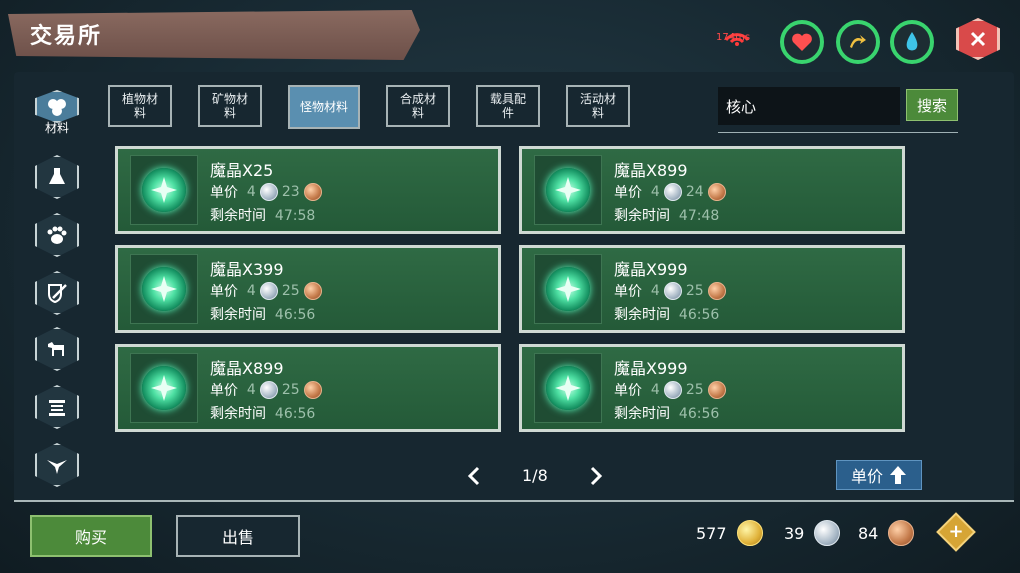 Image resolution: width=1020 pixels, height=573 pixels. Describe the element at coordinates (57, 177) in the screenshot. I see `sidebar-item-potions` at that location.